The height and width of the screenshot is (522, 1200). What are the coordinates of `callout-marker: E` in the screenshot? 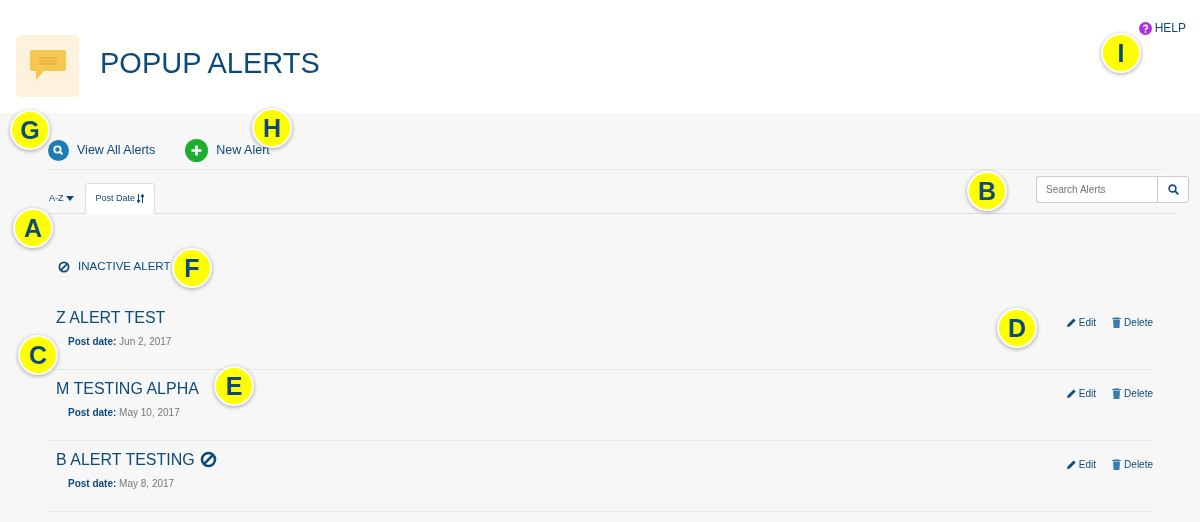 It's located at (234, 386).